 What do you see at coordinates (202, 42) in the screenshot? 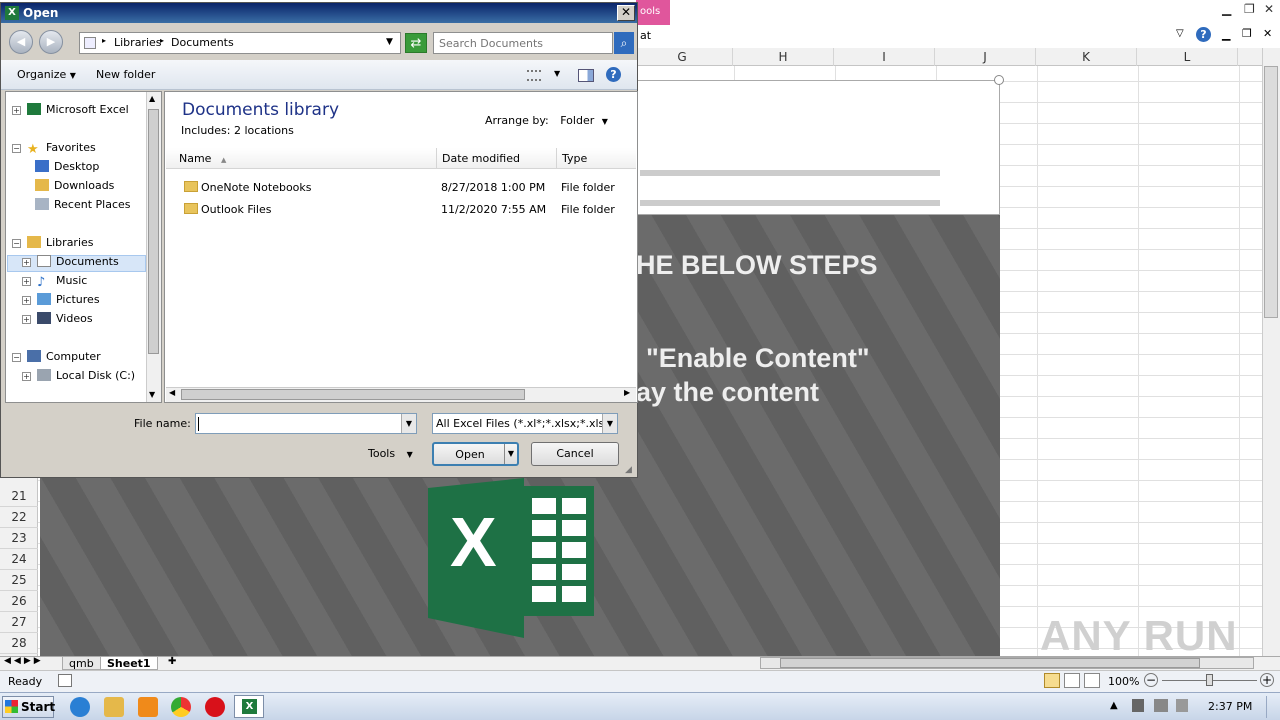
I see `address-crumb-documents: Documents` at bounding box center [202, 42].